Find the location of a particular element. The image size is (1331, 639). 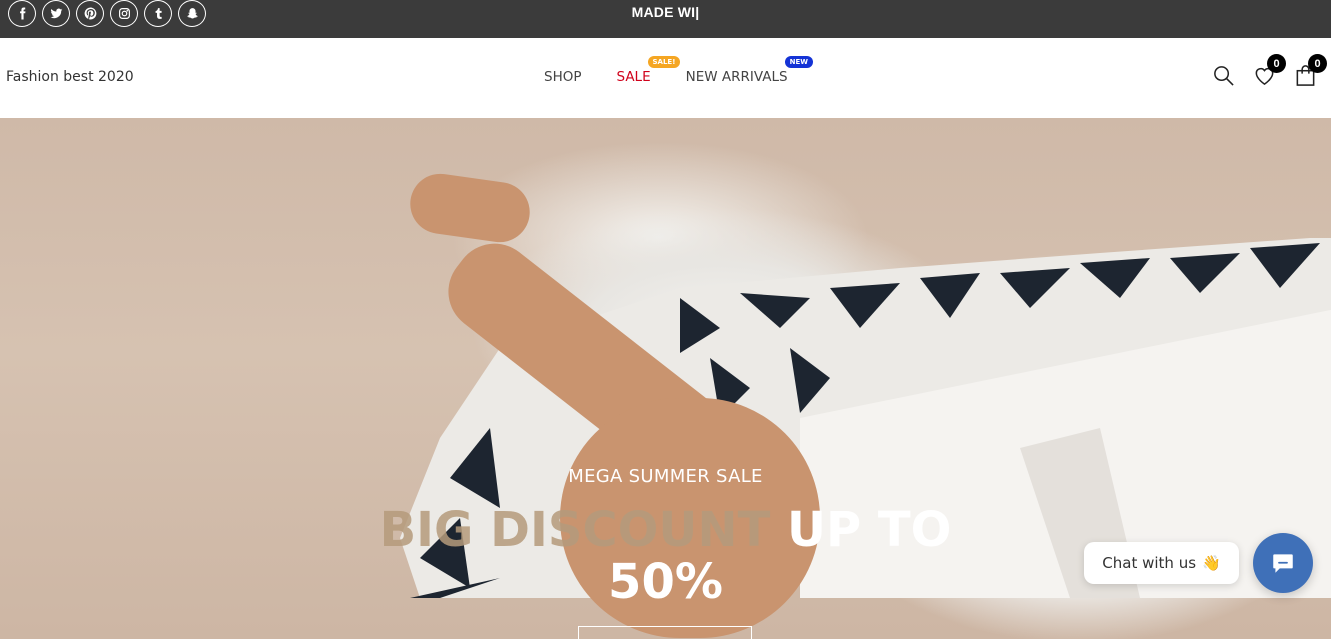

sale-badge: SALE! is located at coordinates (664, 62).